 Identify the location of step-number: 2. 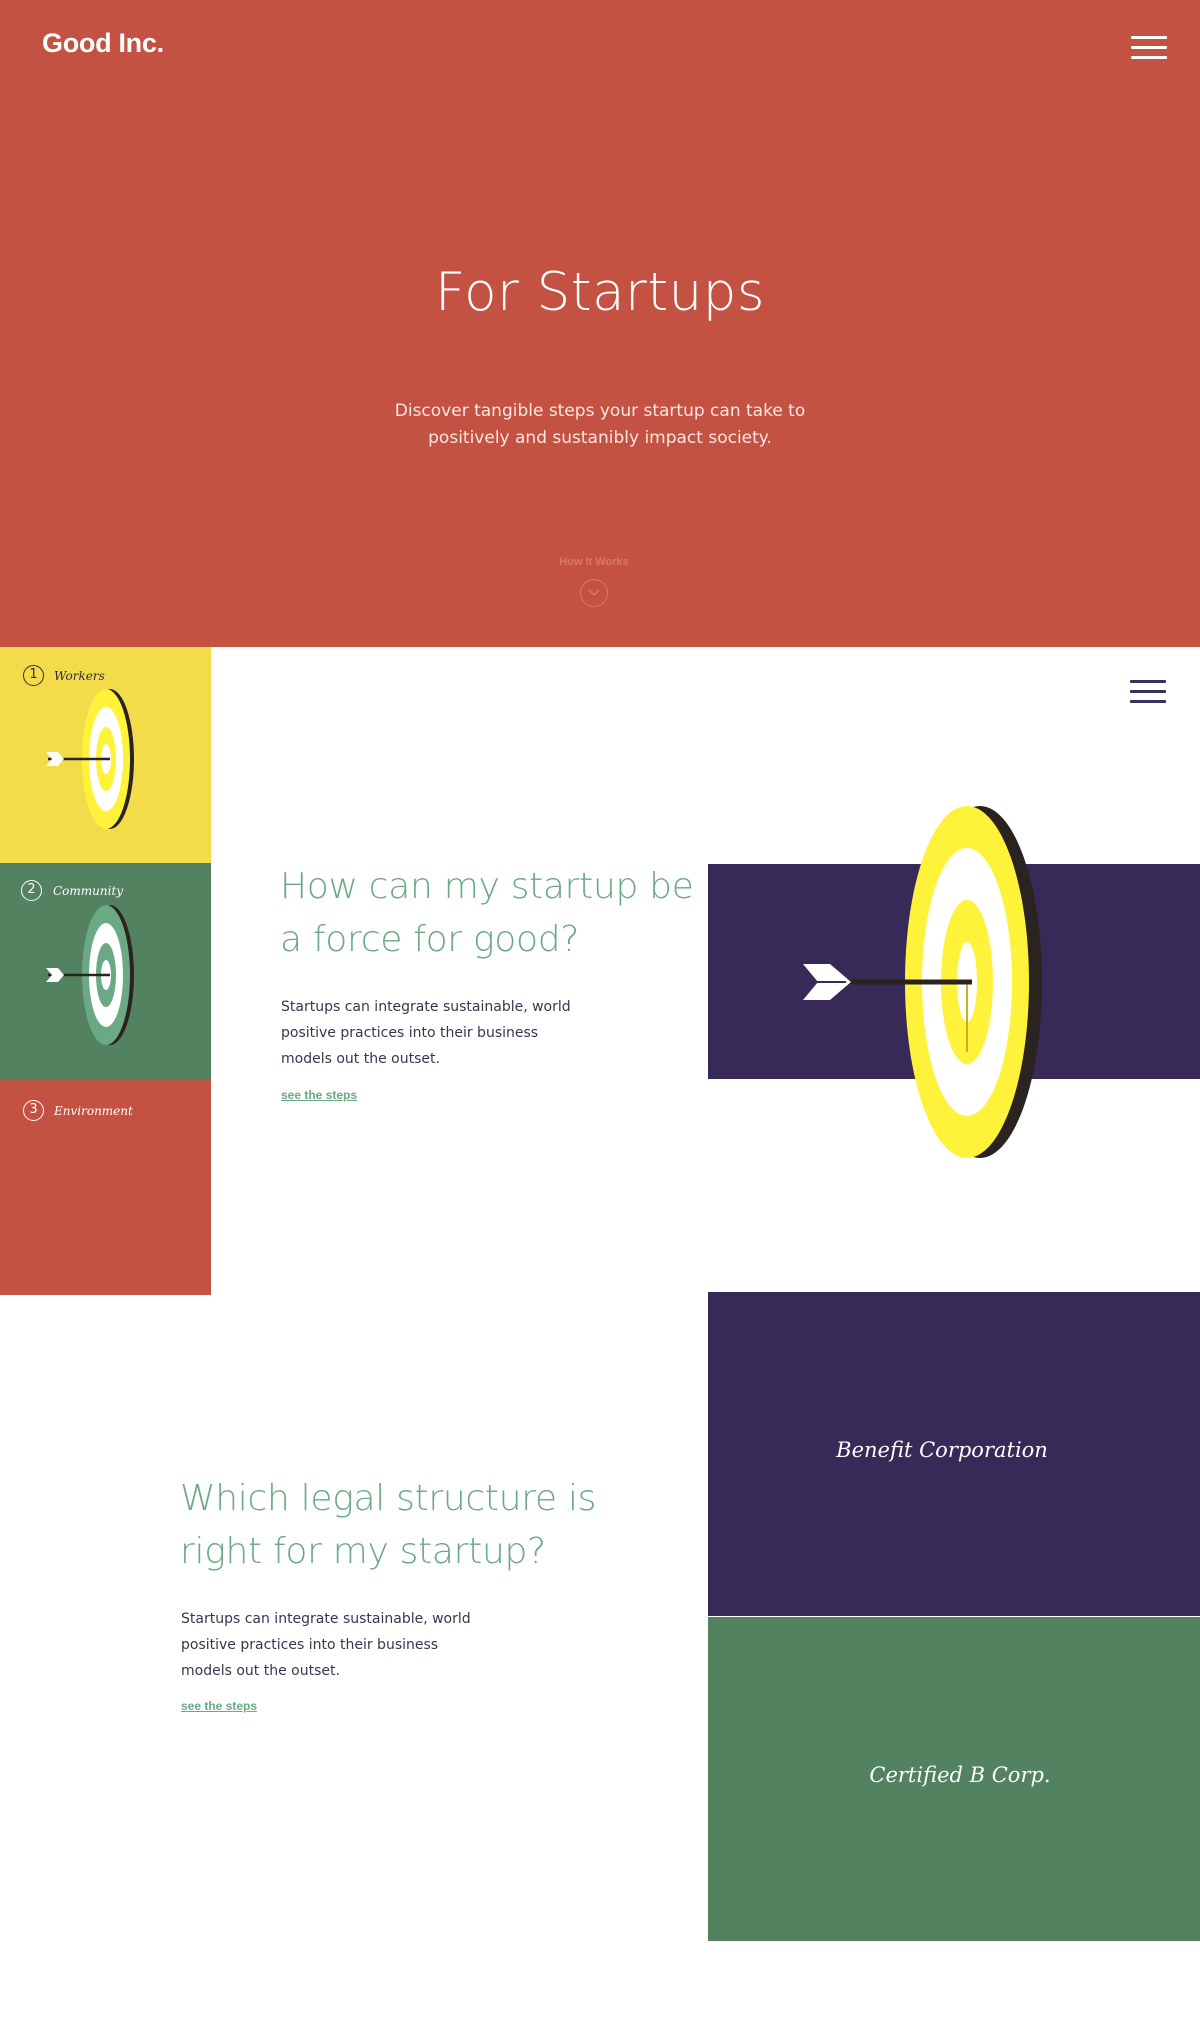
(31, 890).